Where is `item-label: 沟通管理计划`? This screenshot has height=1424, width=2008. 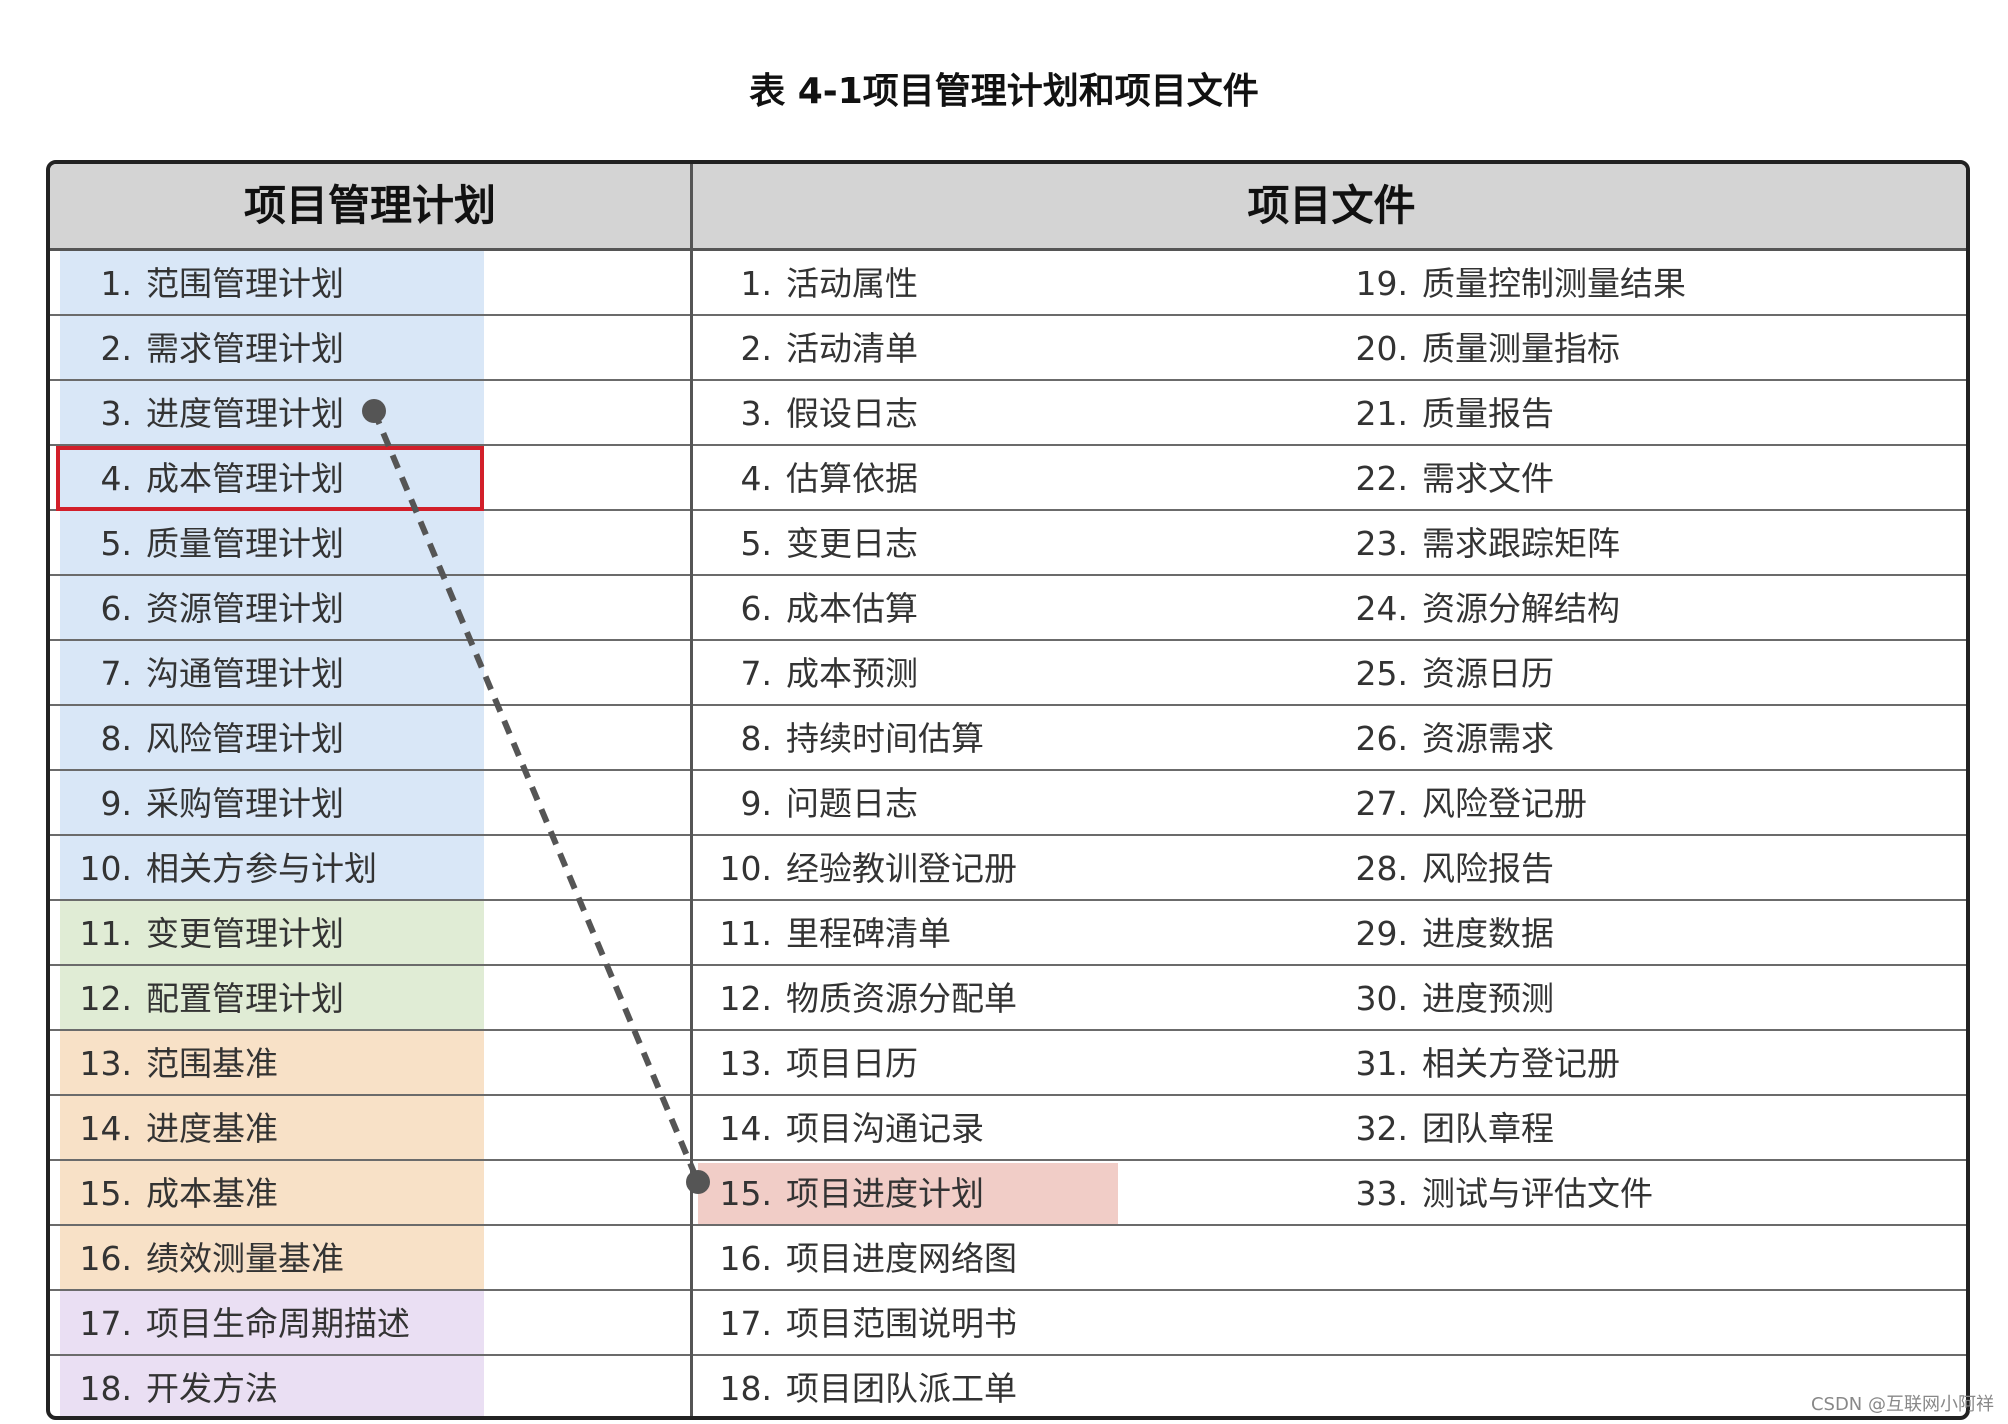 item-label: 沟通管理计划 is located at coordinates (245, 673).